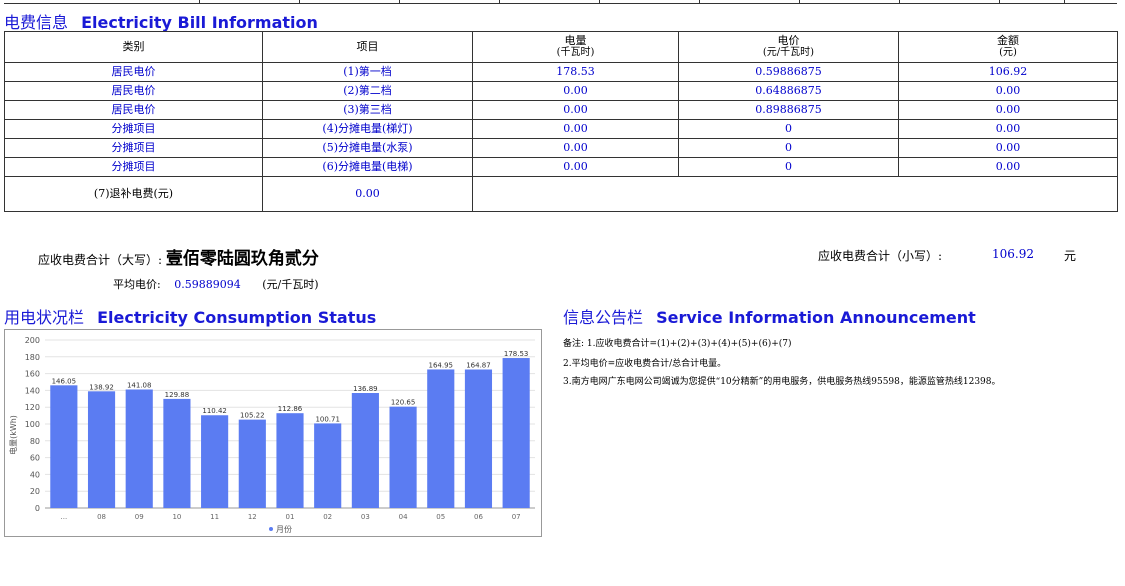 Image resolution: width=1125 pixels, height=586 pixels. I want to click on row-item: (5)分摊电量(水泵), so click(367, 148).